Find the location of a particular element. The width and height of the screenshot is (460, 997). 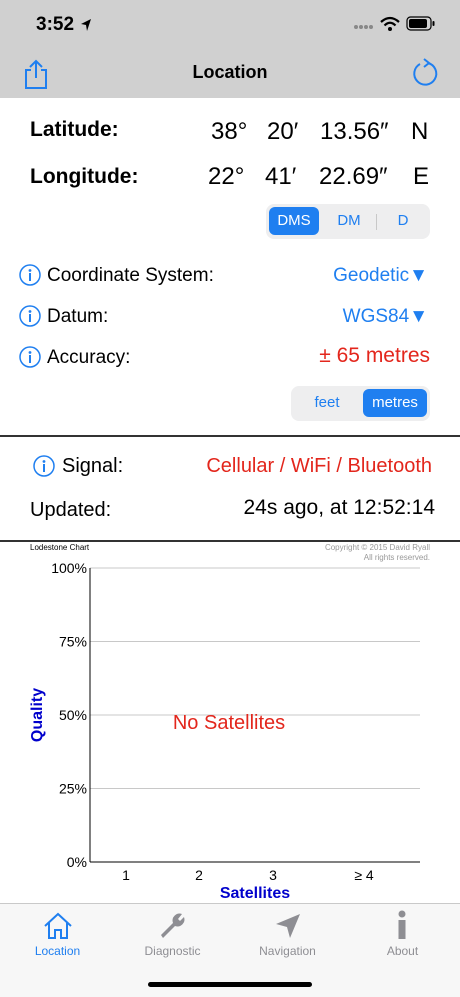

wrench-icon is located at coordinates (173, 925).